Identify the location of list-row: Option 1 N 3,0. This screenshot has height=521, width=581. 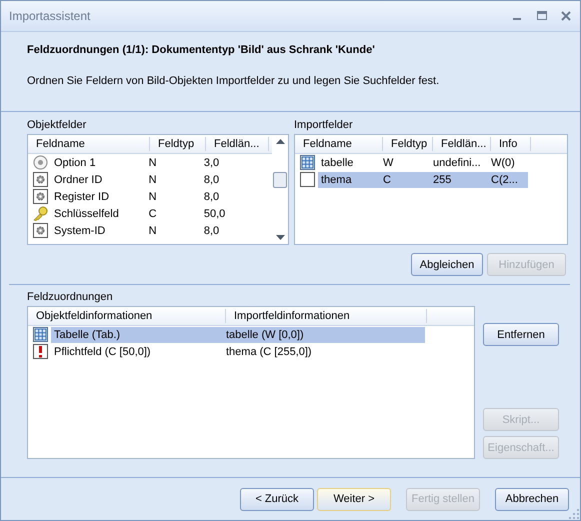
(157, 162).